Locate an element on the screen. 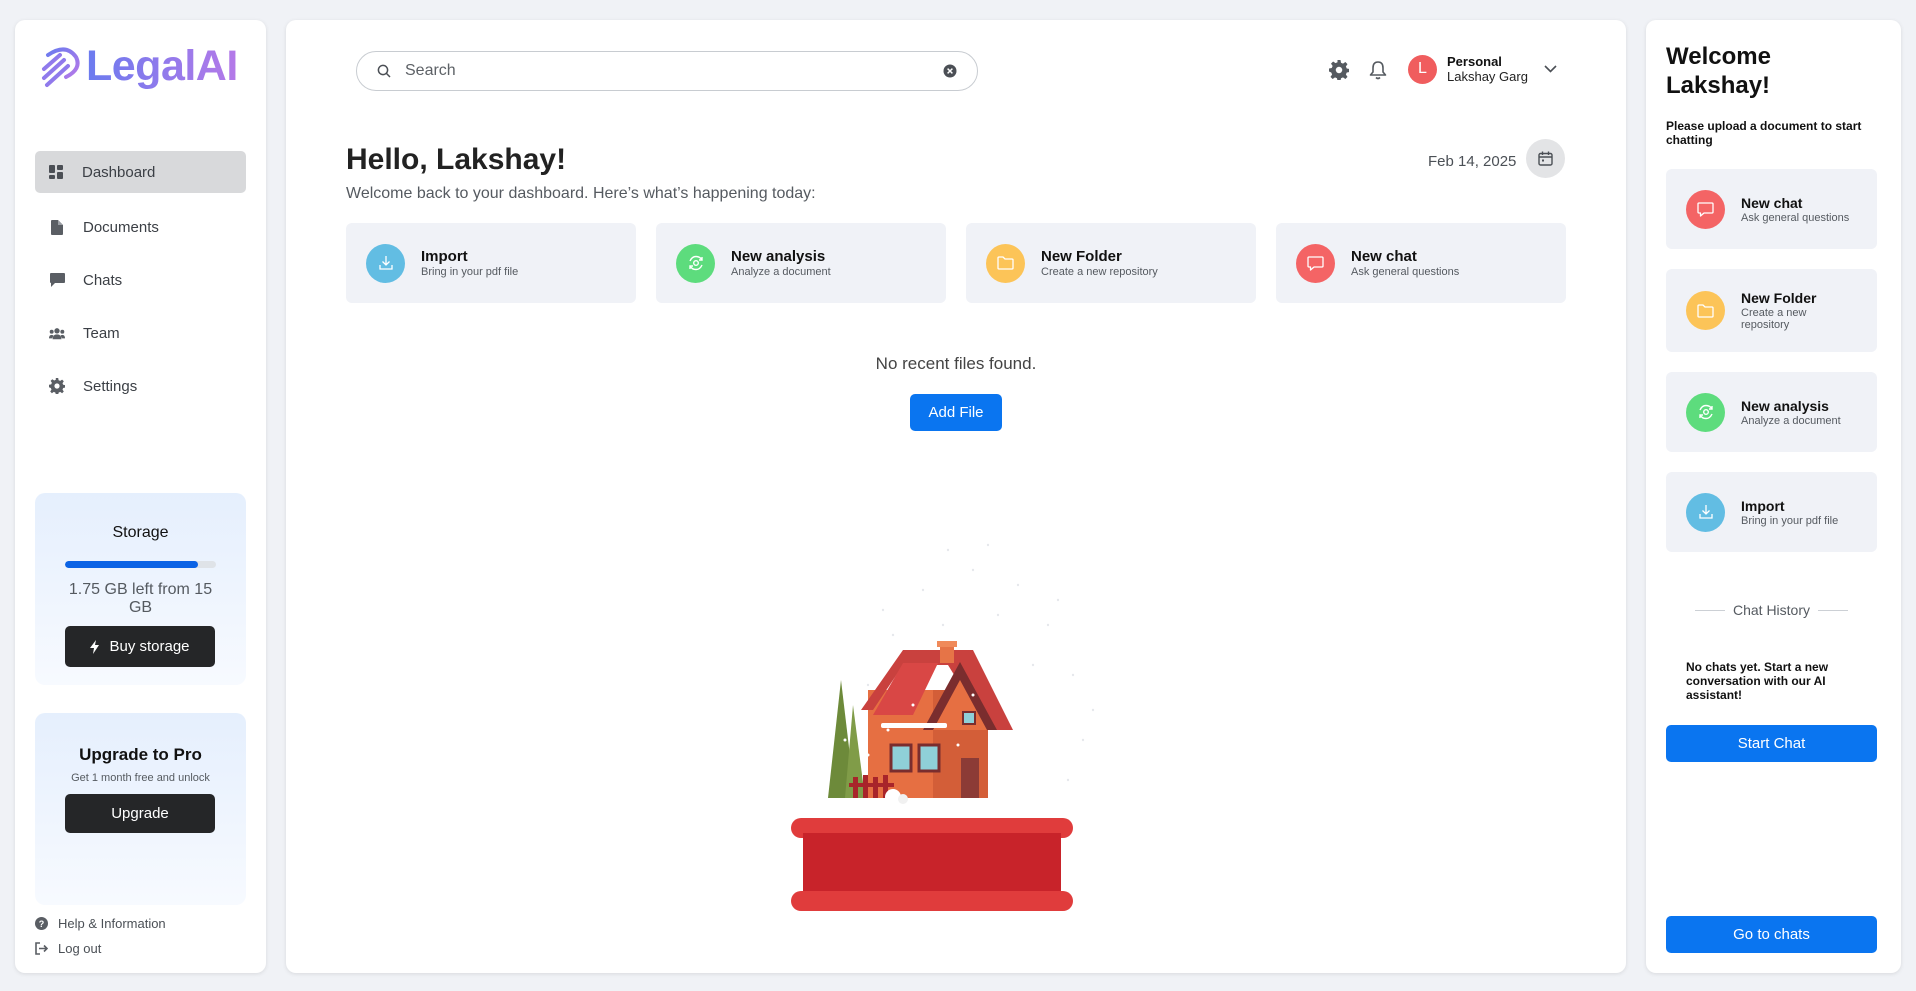  upgrade-title: Upgrade to Pro is located at coordinates (140, 754).